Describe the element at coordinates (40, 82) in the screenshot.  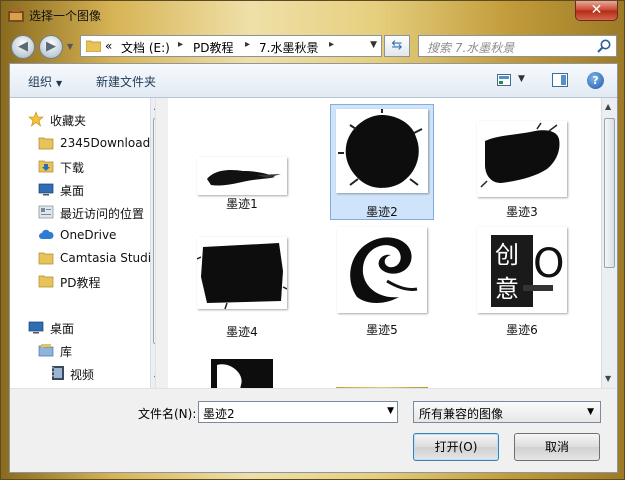
I see `organize-label: 组织` at that location.